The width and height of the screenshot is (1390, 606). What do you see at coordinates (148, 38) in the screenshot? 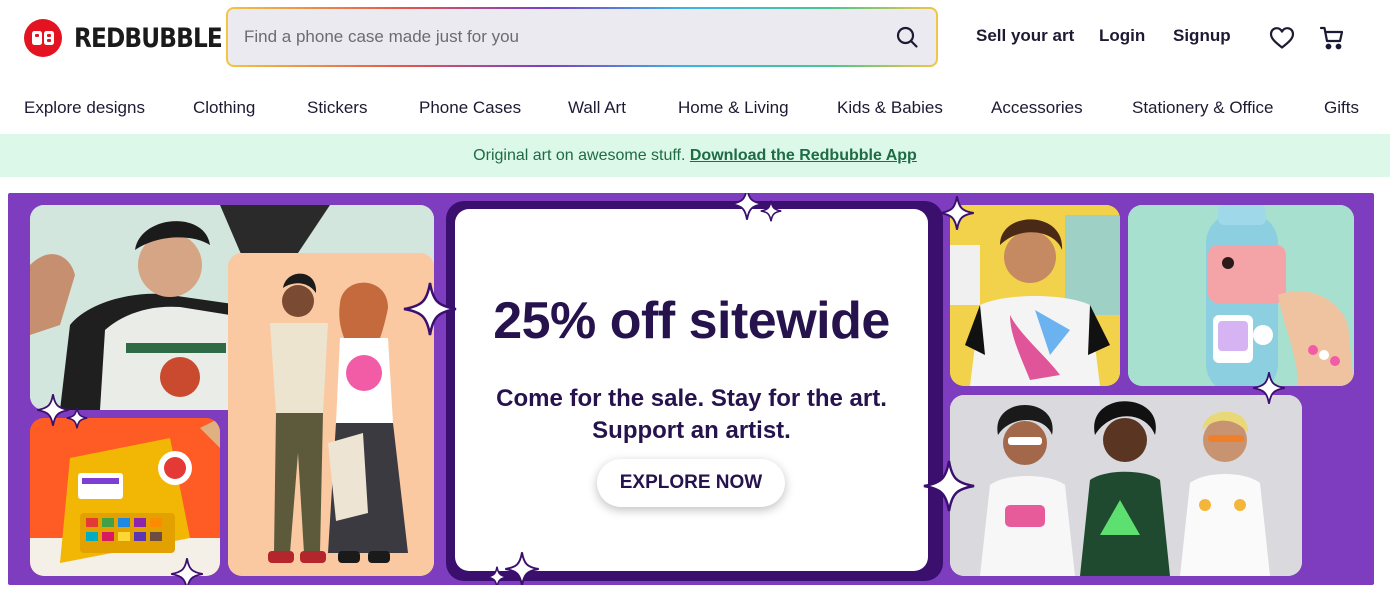
I see `brand-name: REDBUBBLE` at bounding box center [148, 38].